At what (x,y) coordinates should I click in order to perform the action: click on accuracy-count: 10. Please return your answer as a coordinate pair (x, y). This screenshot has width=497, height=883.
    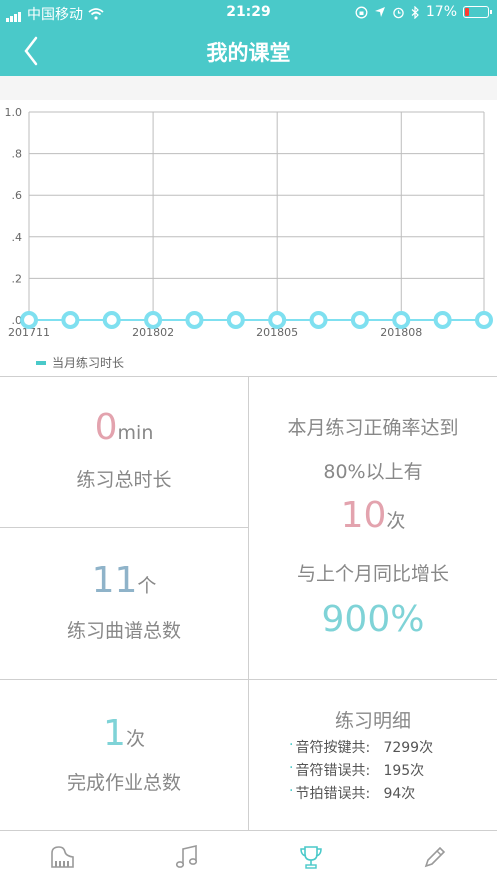
    Looking at the image, I should click on (363, 515).